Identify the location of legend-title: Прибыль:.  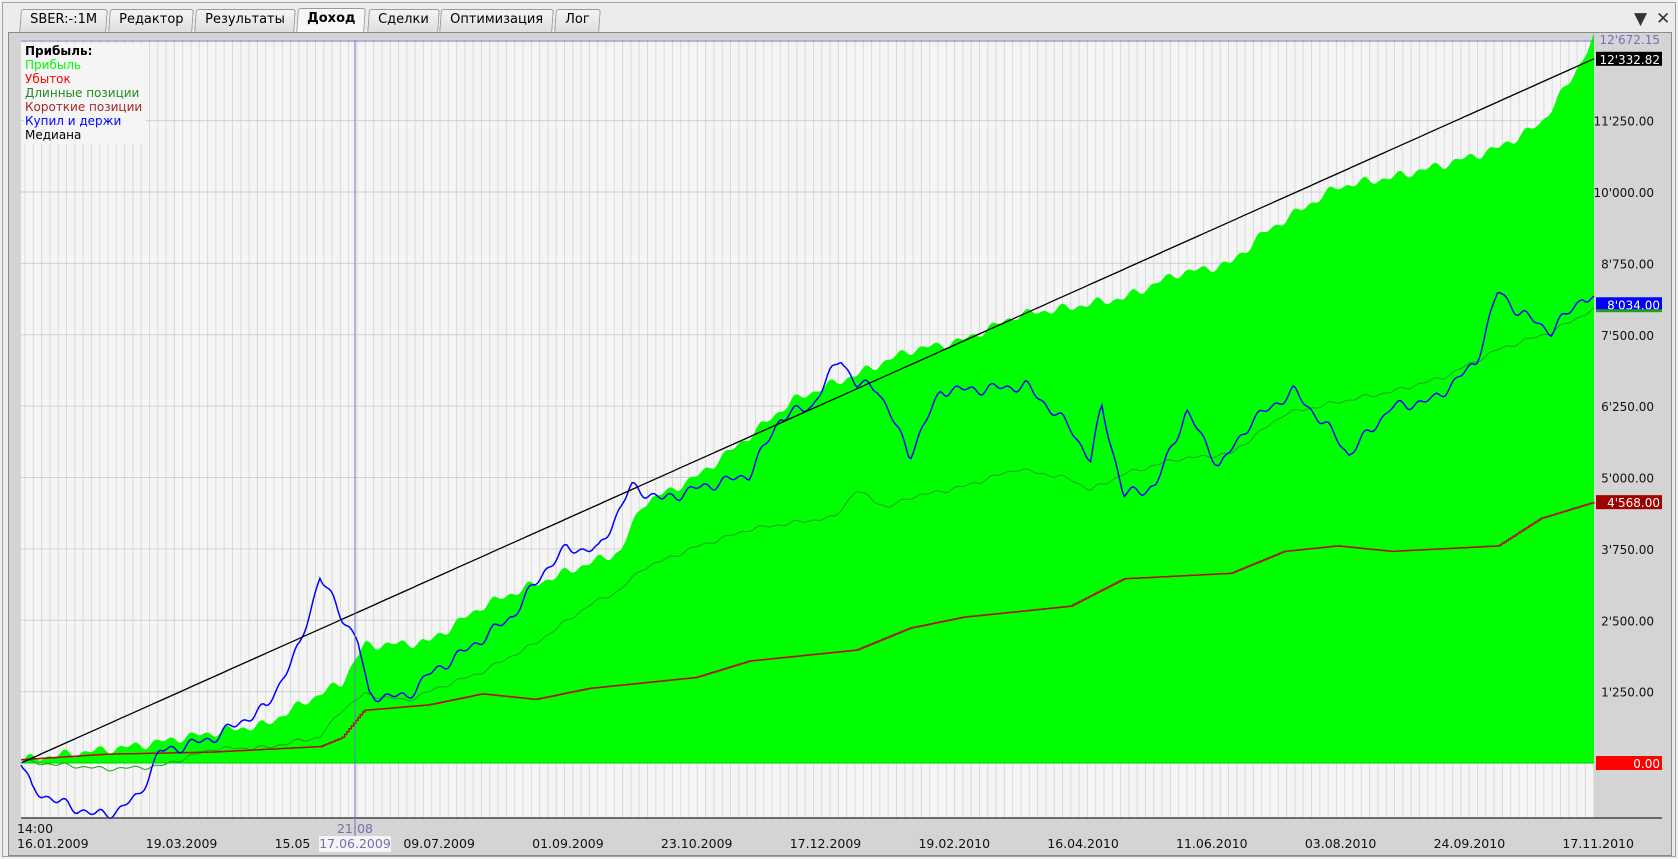
(59, 51).